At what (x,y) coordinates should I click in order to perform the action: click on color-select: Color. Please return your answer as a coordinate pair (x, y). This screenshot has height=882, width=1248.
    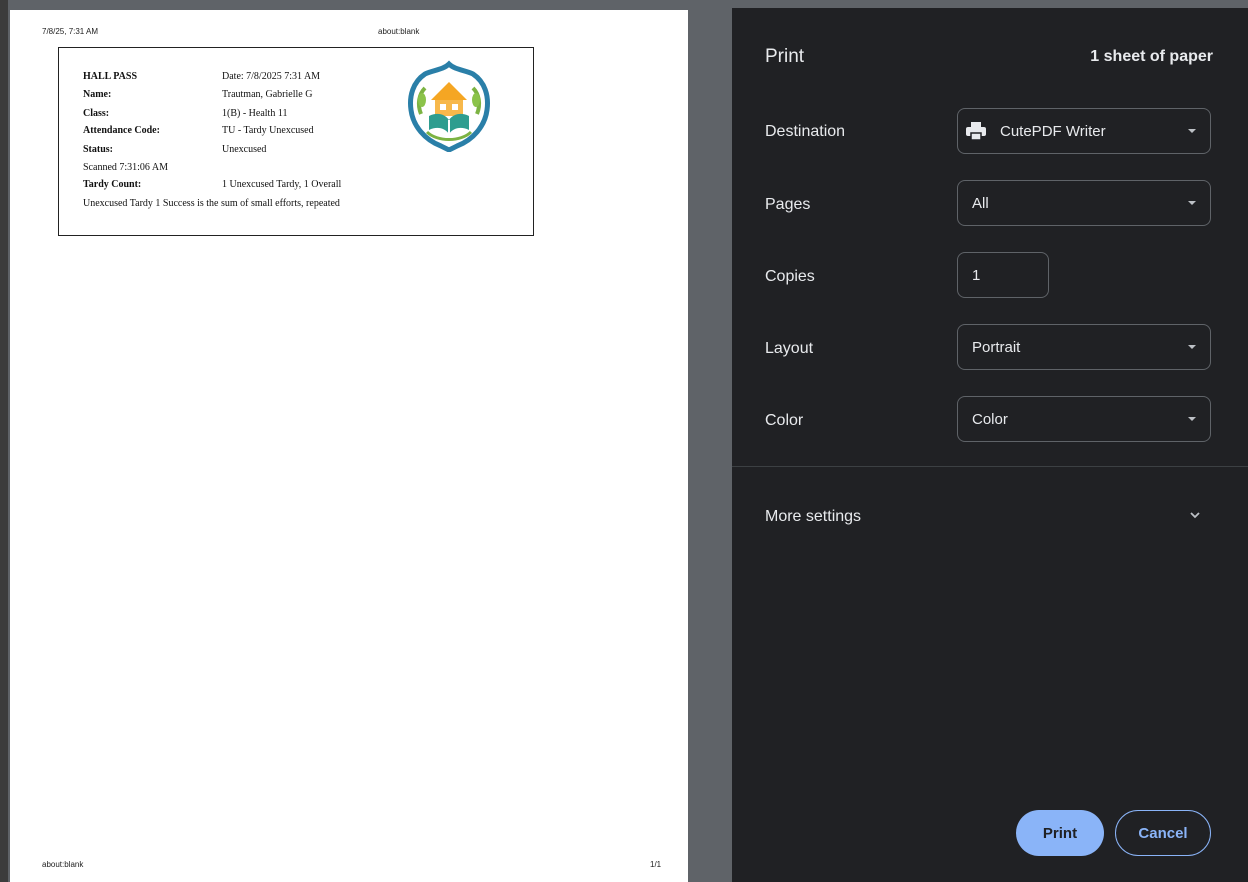
    Looking at the image, I should click on (1084, 419).